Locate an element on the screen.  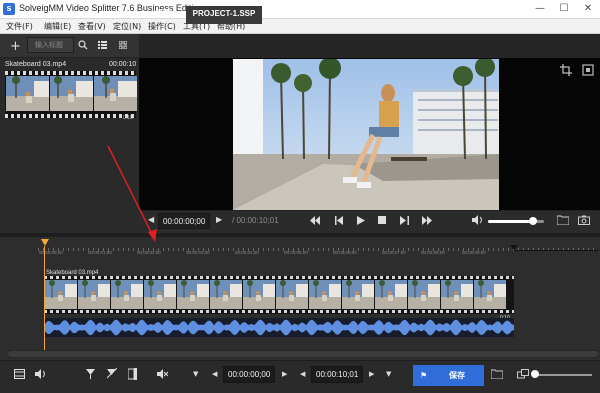
snapshot-icon is located at coordinates (584, 220).